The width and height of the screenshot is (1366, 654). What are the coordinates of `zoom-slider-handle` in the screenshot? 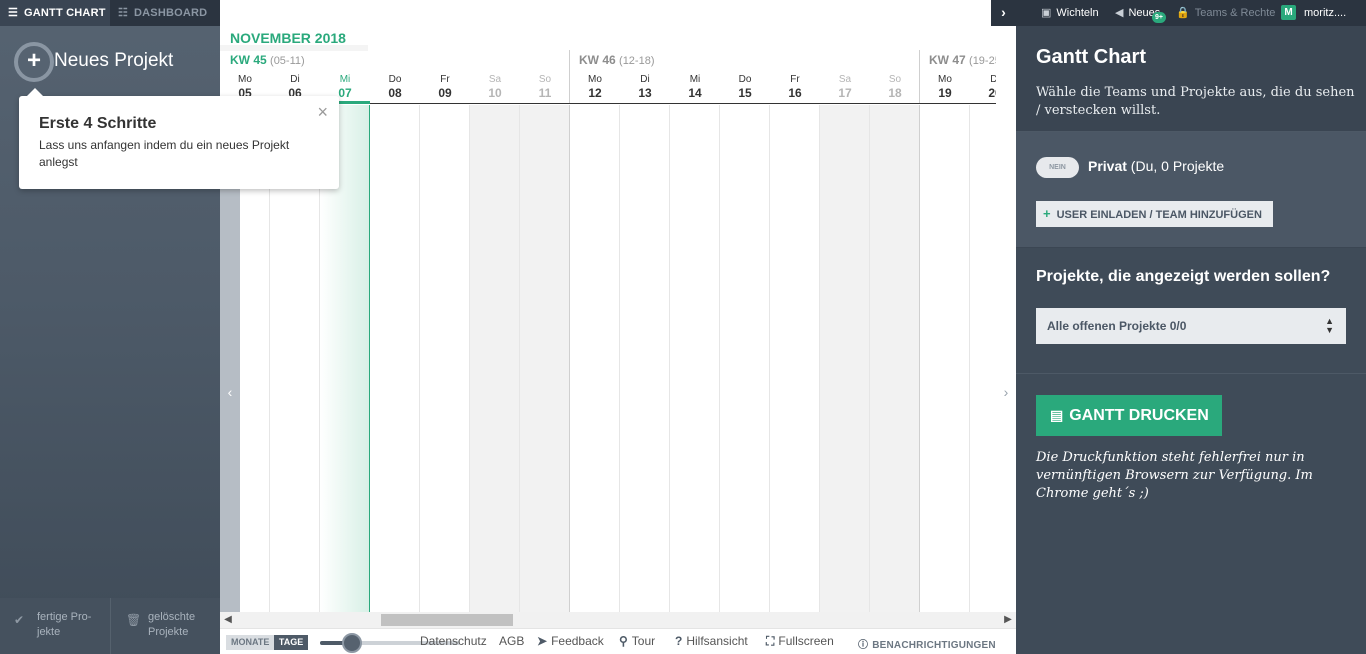 It's located at (352, 643).